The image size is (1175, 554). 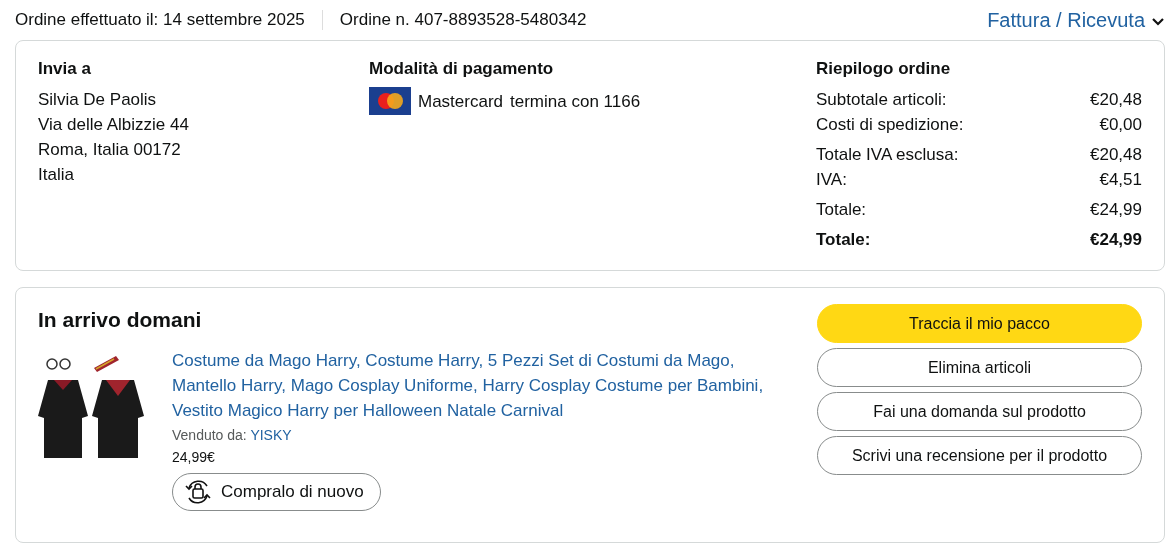 I want to click on summary-value: €4,51, so click(x=1120, y=180).